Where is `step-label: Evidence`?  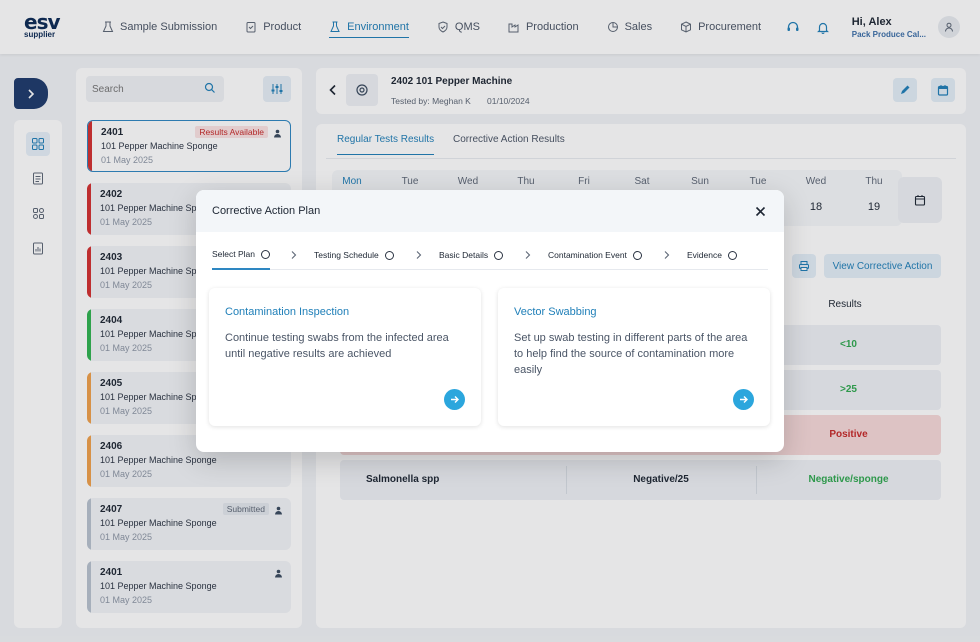
step-label: Evidence is located at coordinates (704, 255).